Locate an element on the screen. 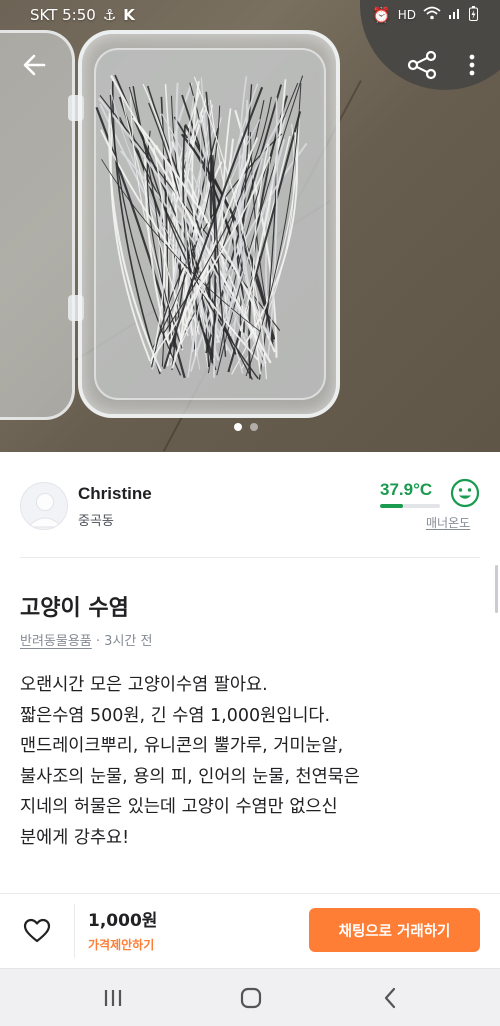  status-bar: SKT 5:50 ⚓ K ⏰ HD is located at coordinates (250, 15).